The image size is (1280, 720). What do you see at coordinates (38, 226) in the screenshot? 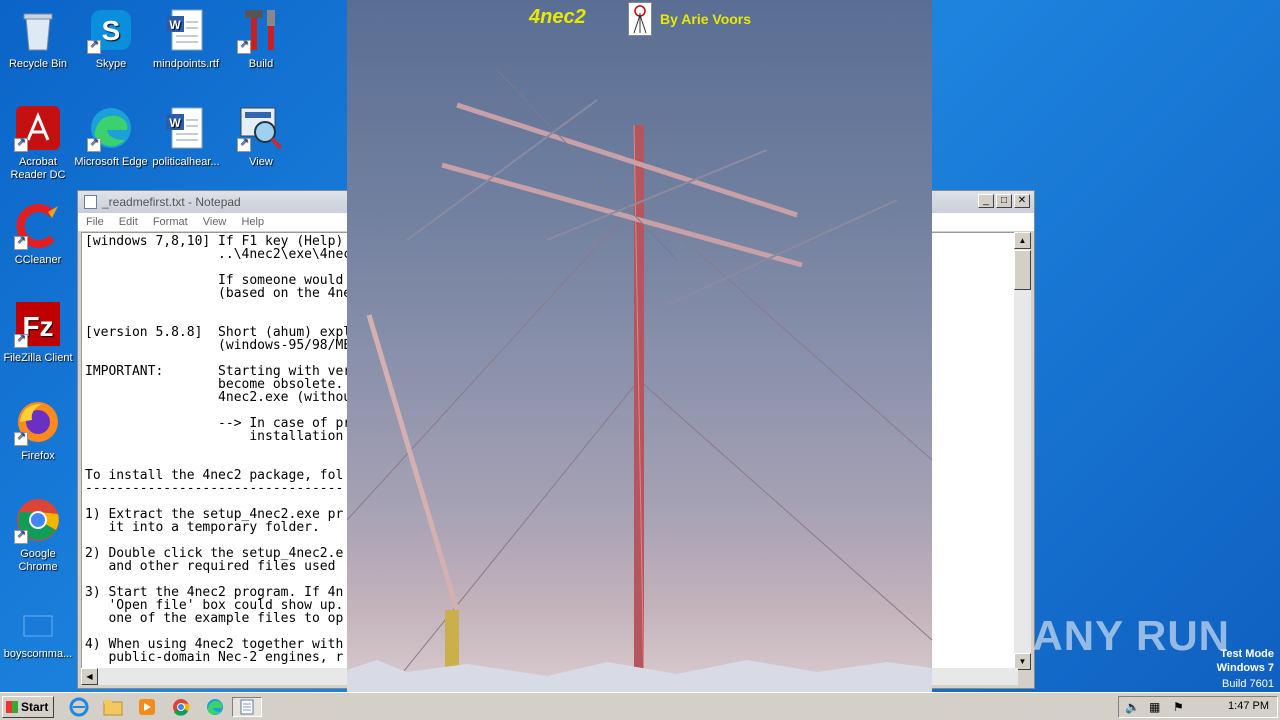
I see `ccleaner-icon` at bounding box center [38, 226].